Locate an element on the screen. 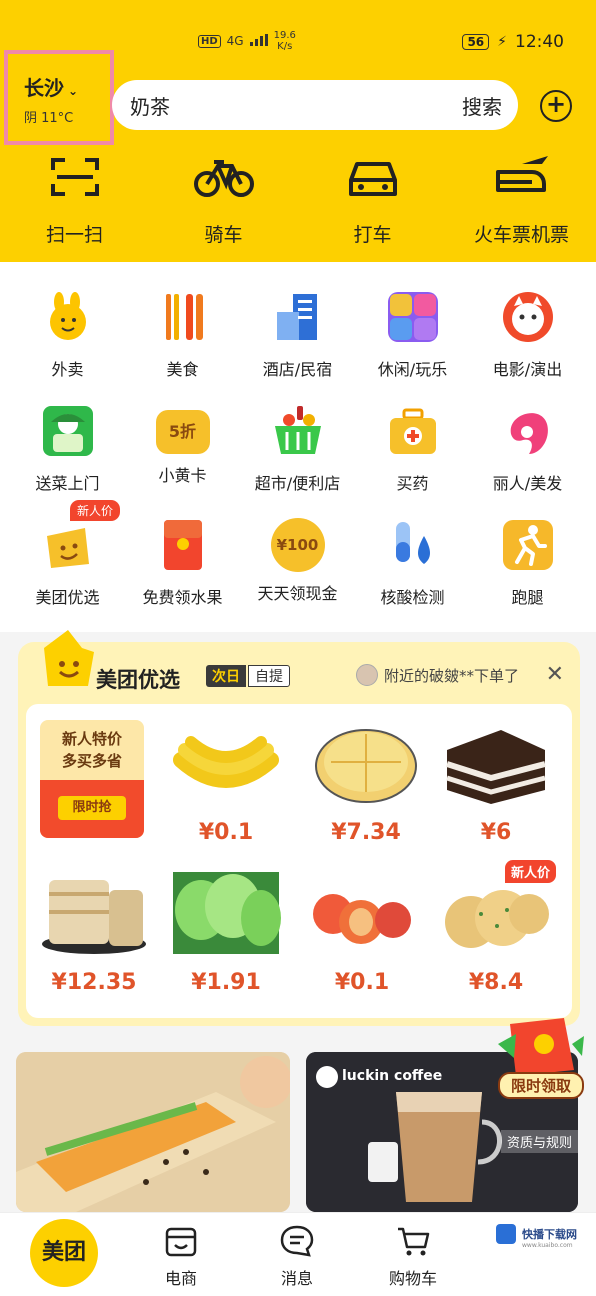 Image resolution: width=596 pixels, height=1296 pixels. watermark-icon is located at coordinates (506, 1234).